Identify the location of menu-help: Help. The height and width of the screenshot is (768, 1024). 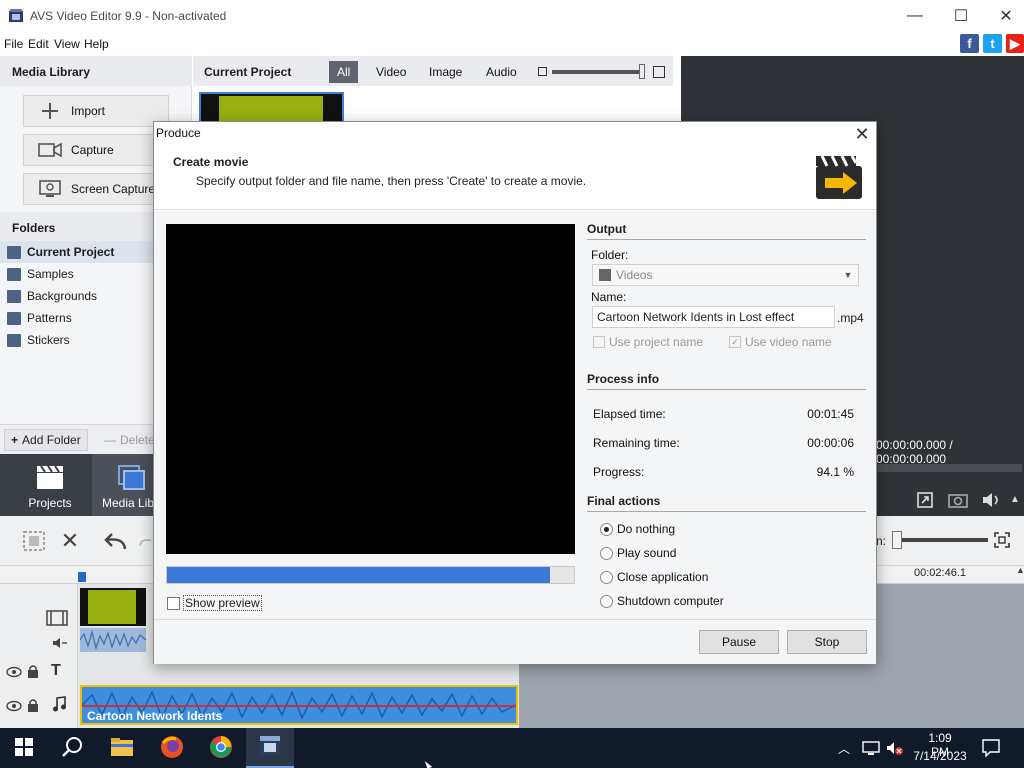
(96, 44).